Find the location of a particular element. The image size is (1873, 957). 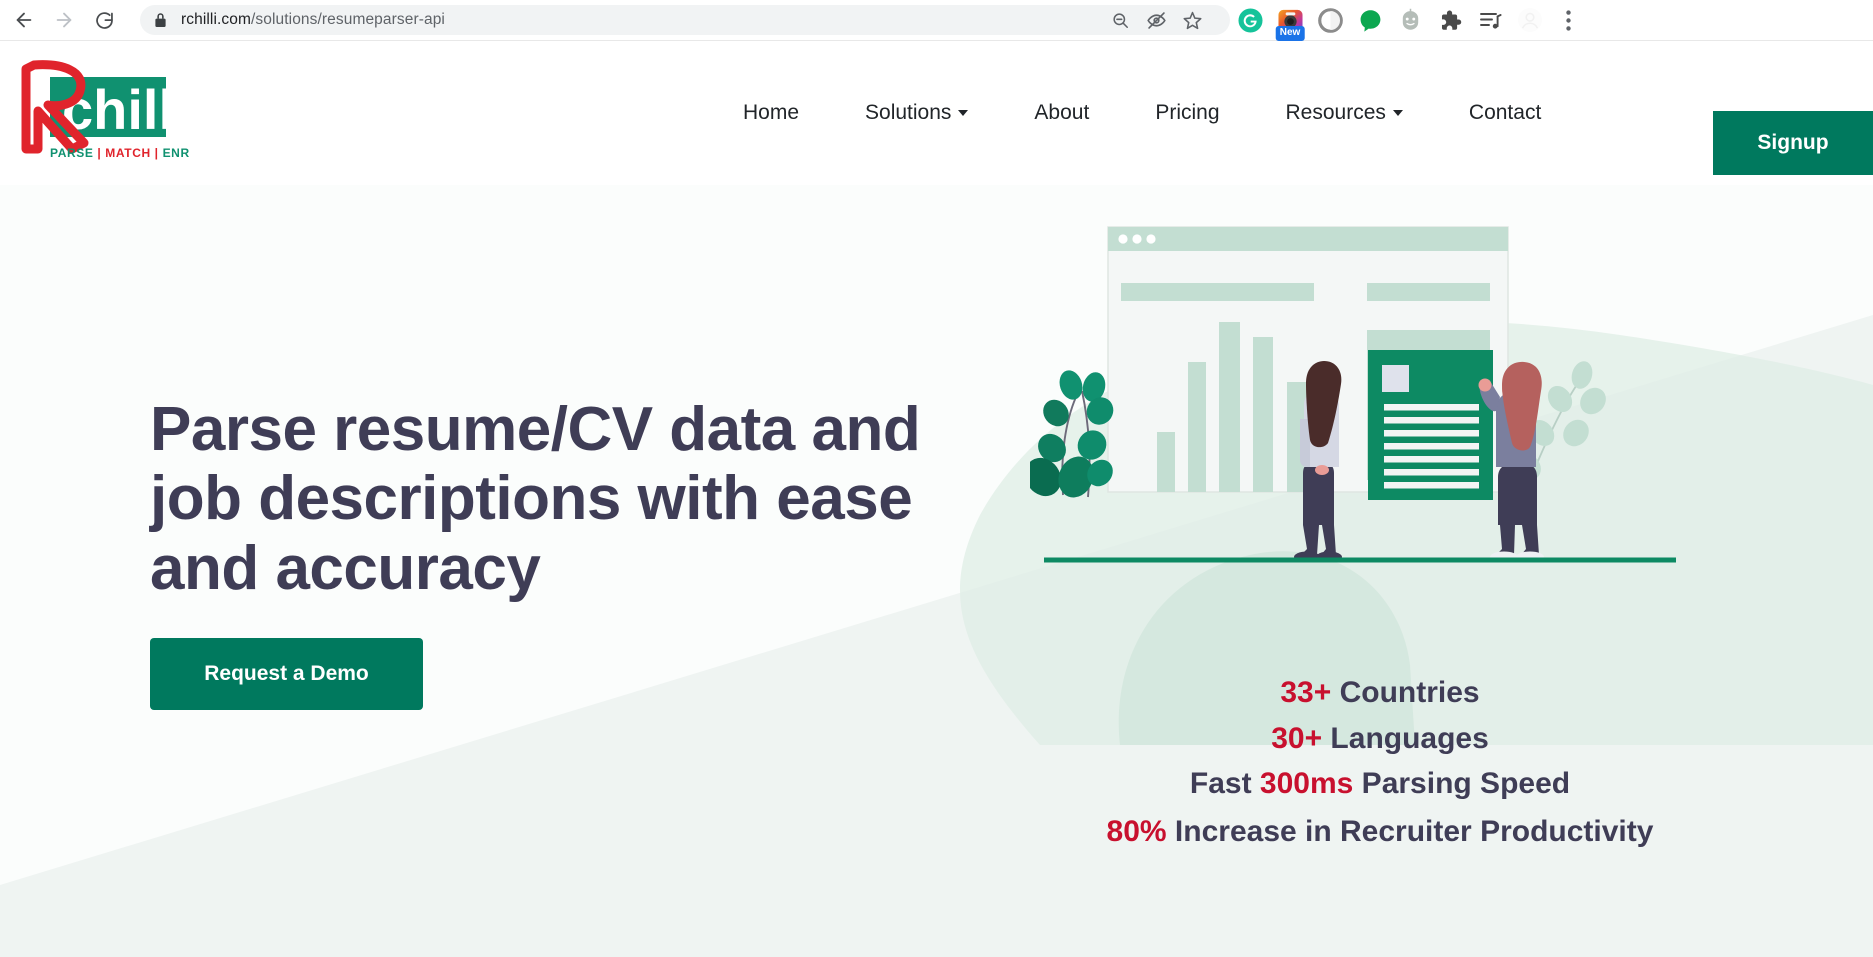

nav-item-about: About is located at coordinates (1061, 113).